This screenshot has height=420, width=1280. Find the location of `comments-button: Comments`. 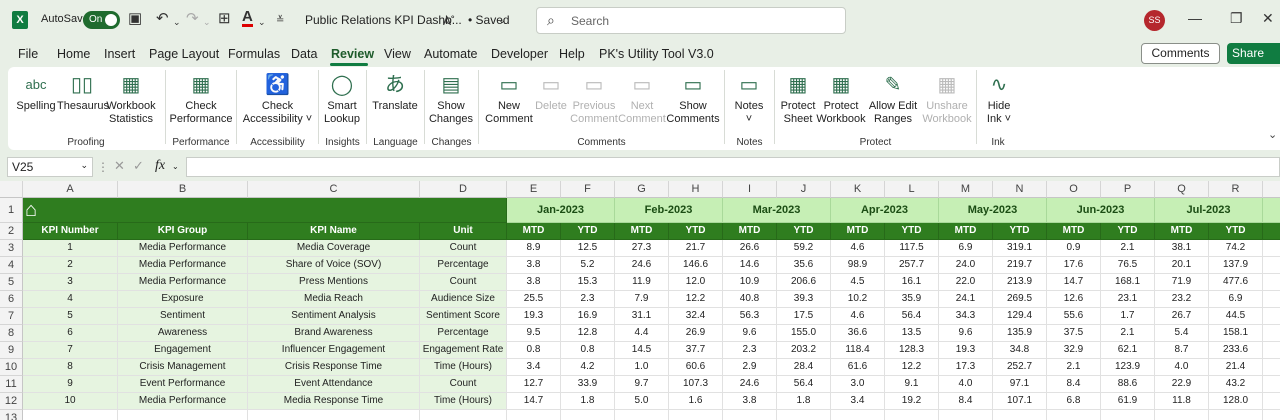

comments-button: Comments is located at coordinates (1180, 53).